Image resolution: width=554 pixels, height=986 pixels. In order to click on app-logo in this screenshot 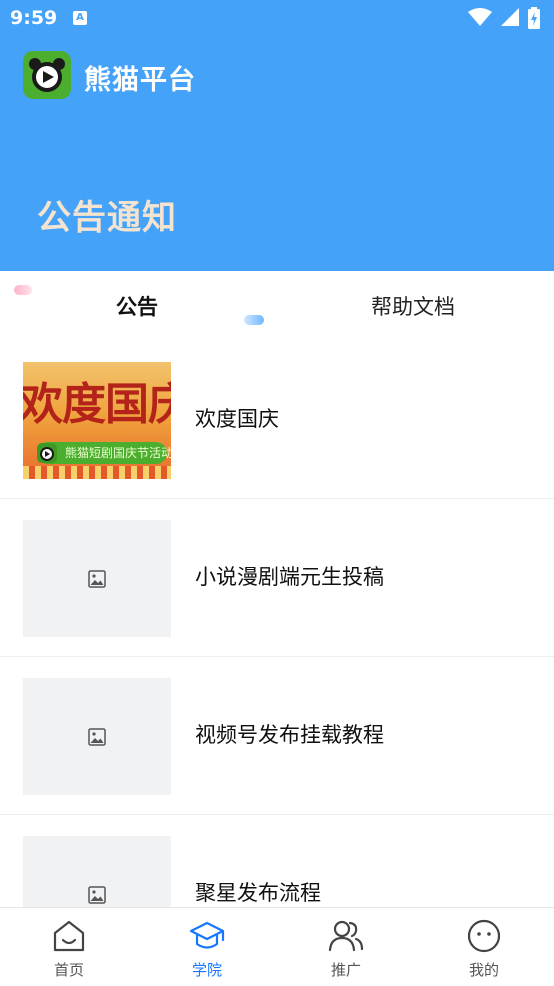, I will do `click(47, 75)`.